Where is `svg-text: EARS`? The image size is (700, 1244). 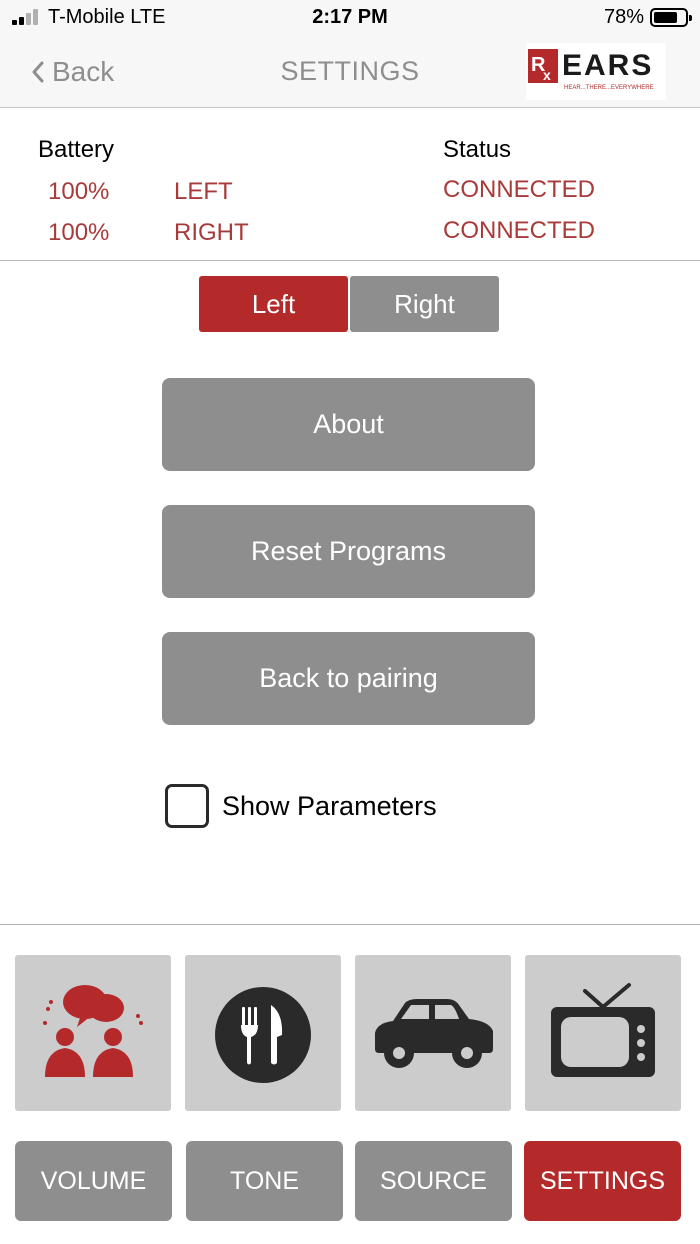 svg-text: EARS is located at coordinates (607, 65).